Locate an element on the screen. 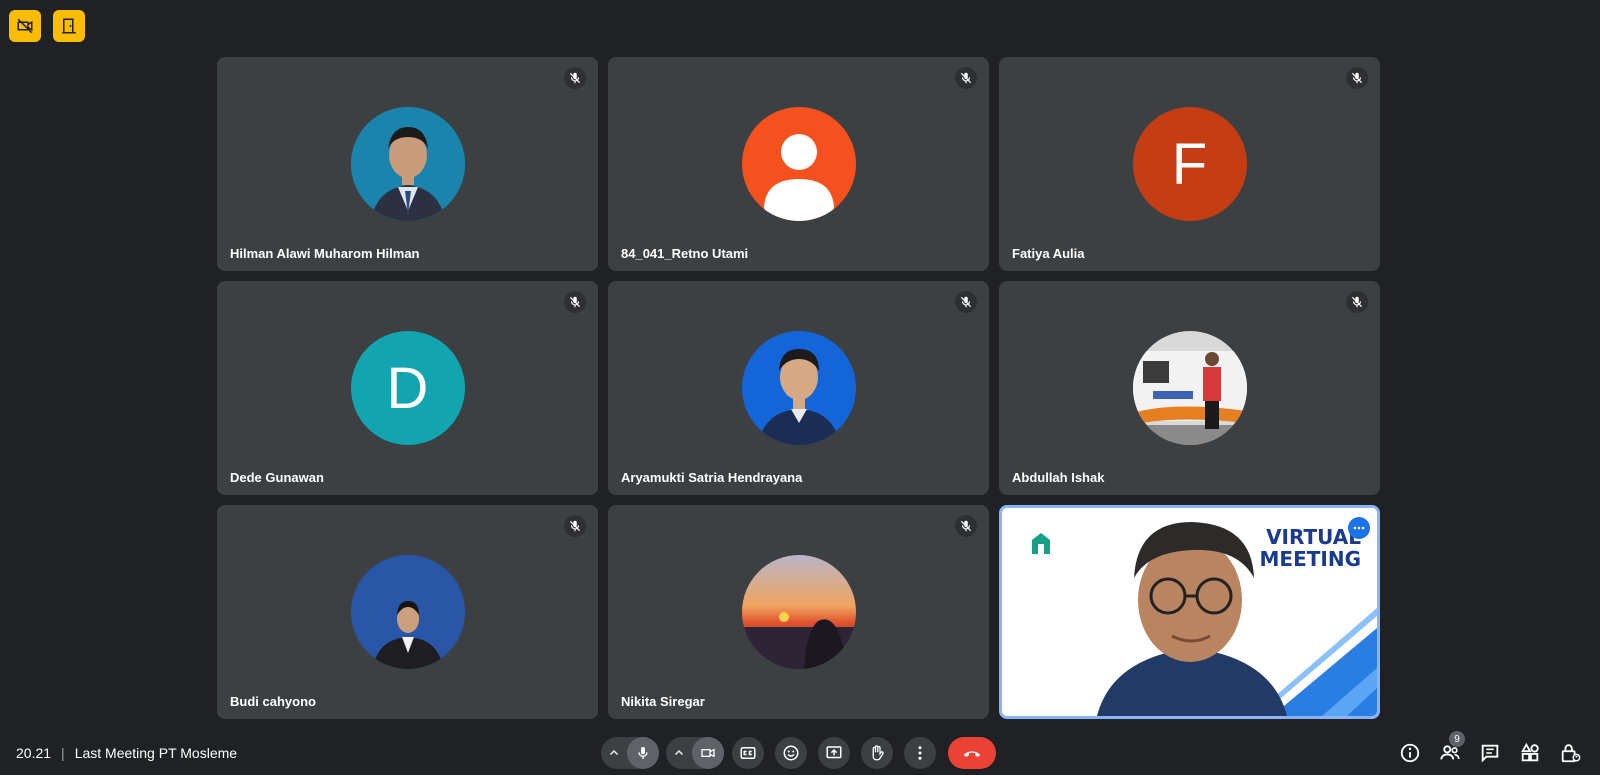  participant-name: Aryamukti Satria Hendrayana is located at coordinates (712, 477).